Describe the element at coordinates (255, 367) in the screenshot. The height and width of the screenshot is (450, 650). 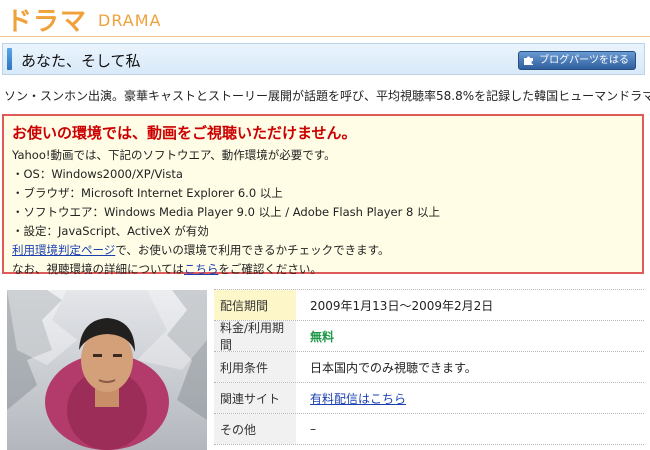
I see `terms-label: 利用条件` at that location.